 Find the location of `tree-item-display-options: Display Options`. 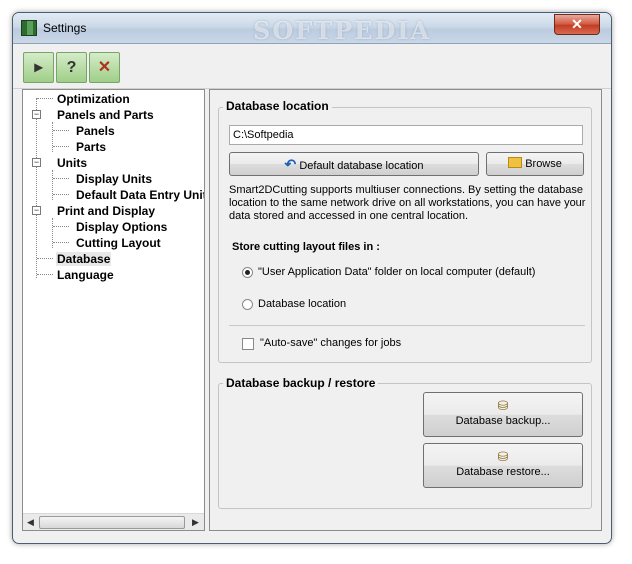

tree-item-display-options: Display Options is located at coordinates (121, 227).